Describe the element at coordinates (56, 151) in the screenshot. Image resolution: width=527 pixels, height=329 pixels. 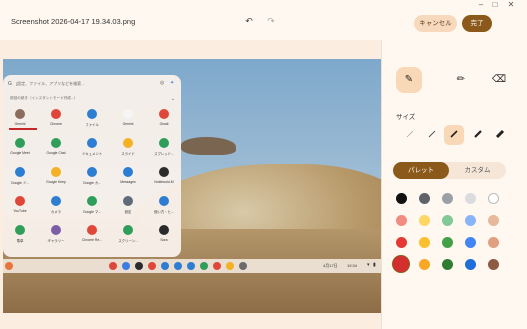
I see `app-tile: Google Chat` at that location.